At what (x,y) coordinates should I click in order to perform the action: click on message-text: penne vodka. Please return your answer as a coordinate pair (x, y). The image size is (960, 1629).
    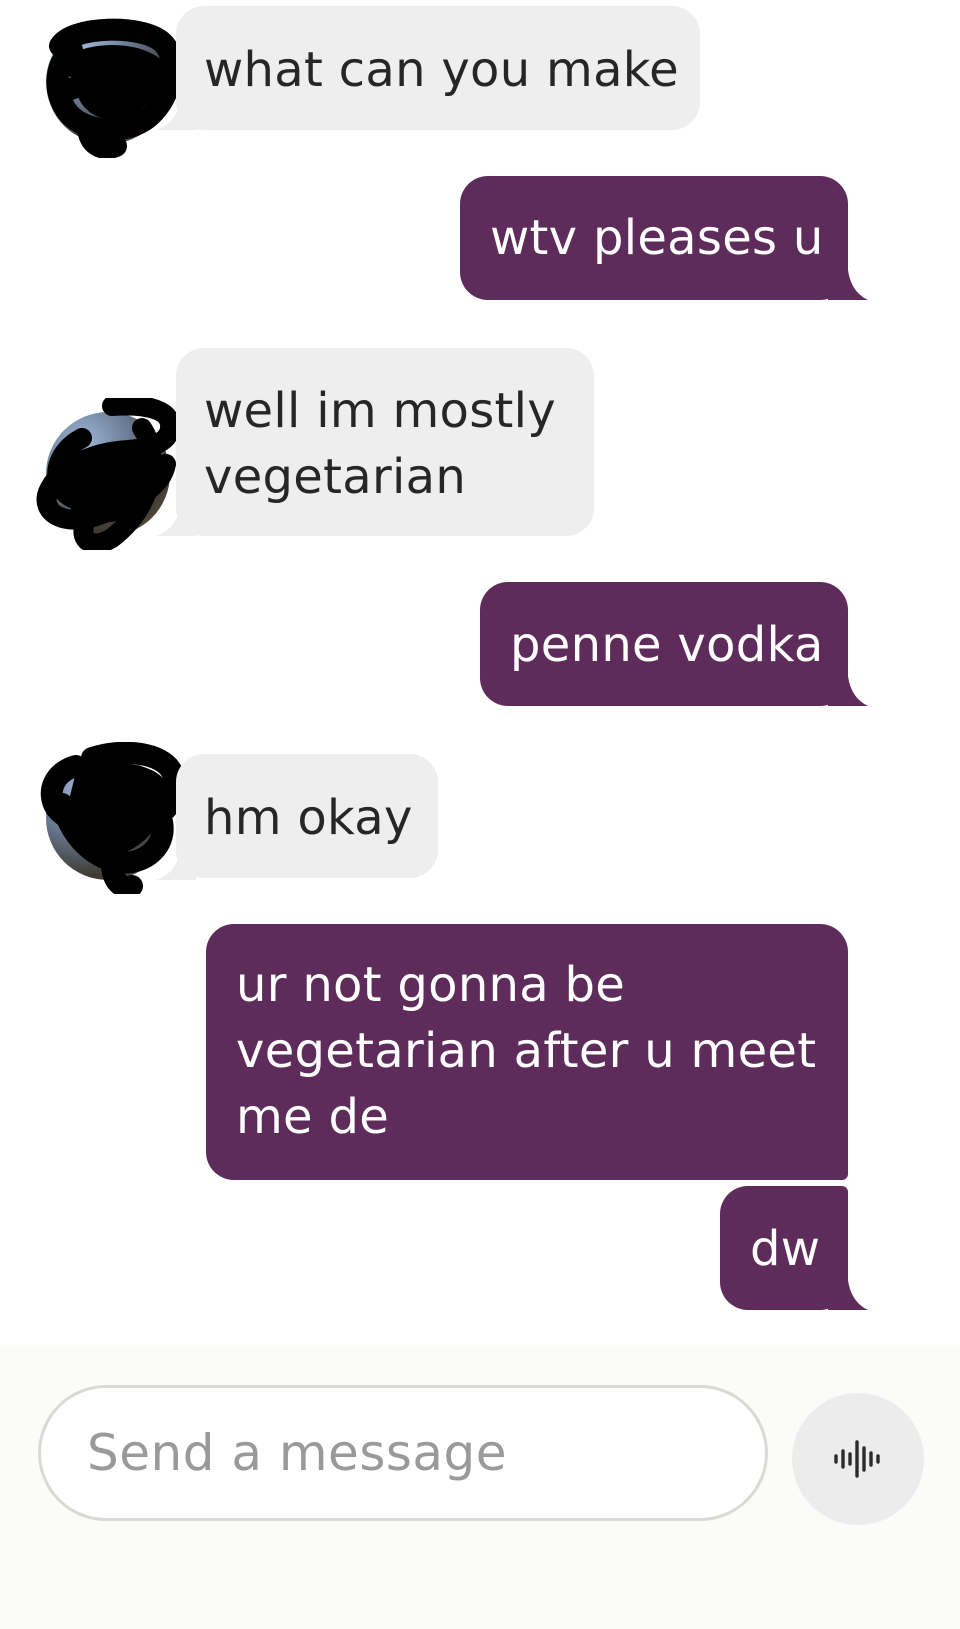
    Looking at the image, I should click on (667, 645).